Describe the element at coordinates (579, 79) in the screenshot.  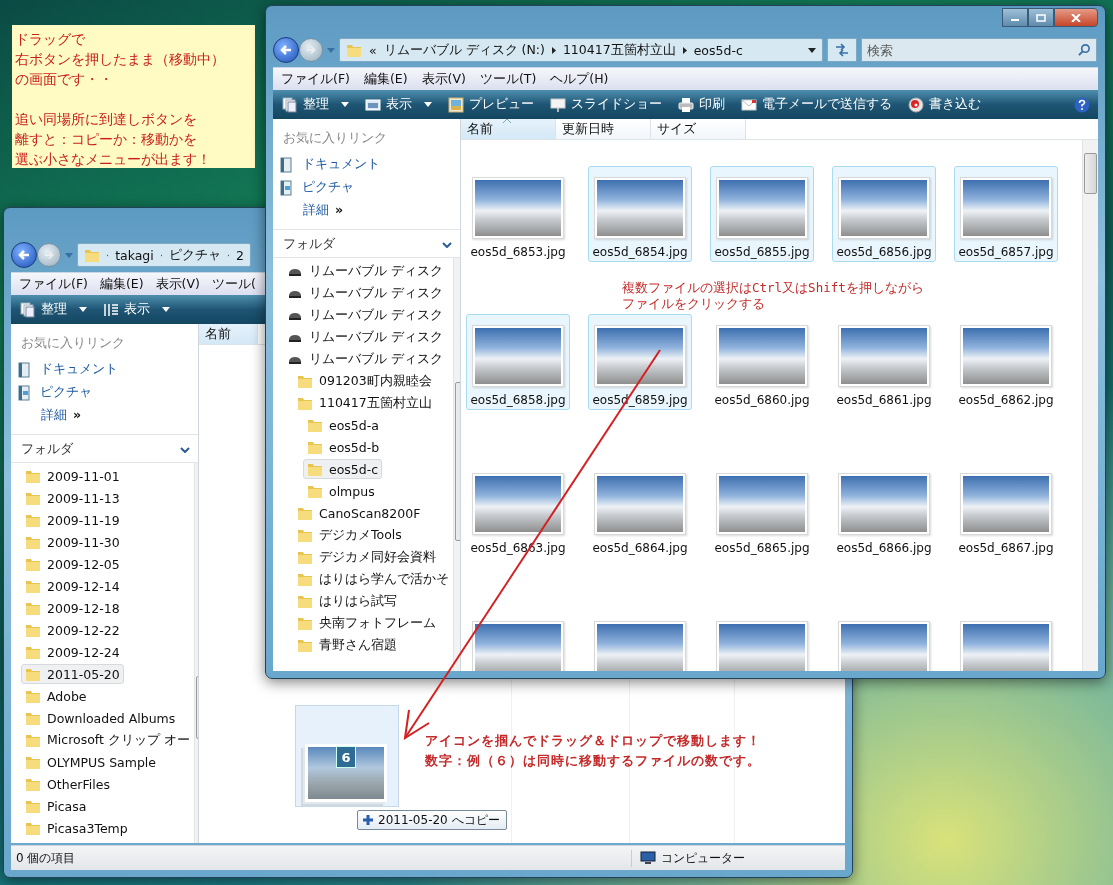
I see `menu-item: ヘルプ(H)` at that location.